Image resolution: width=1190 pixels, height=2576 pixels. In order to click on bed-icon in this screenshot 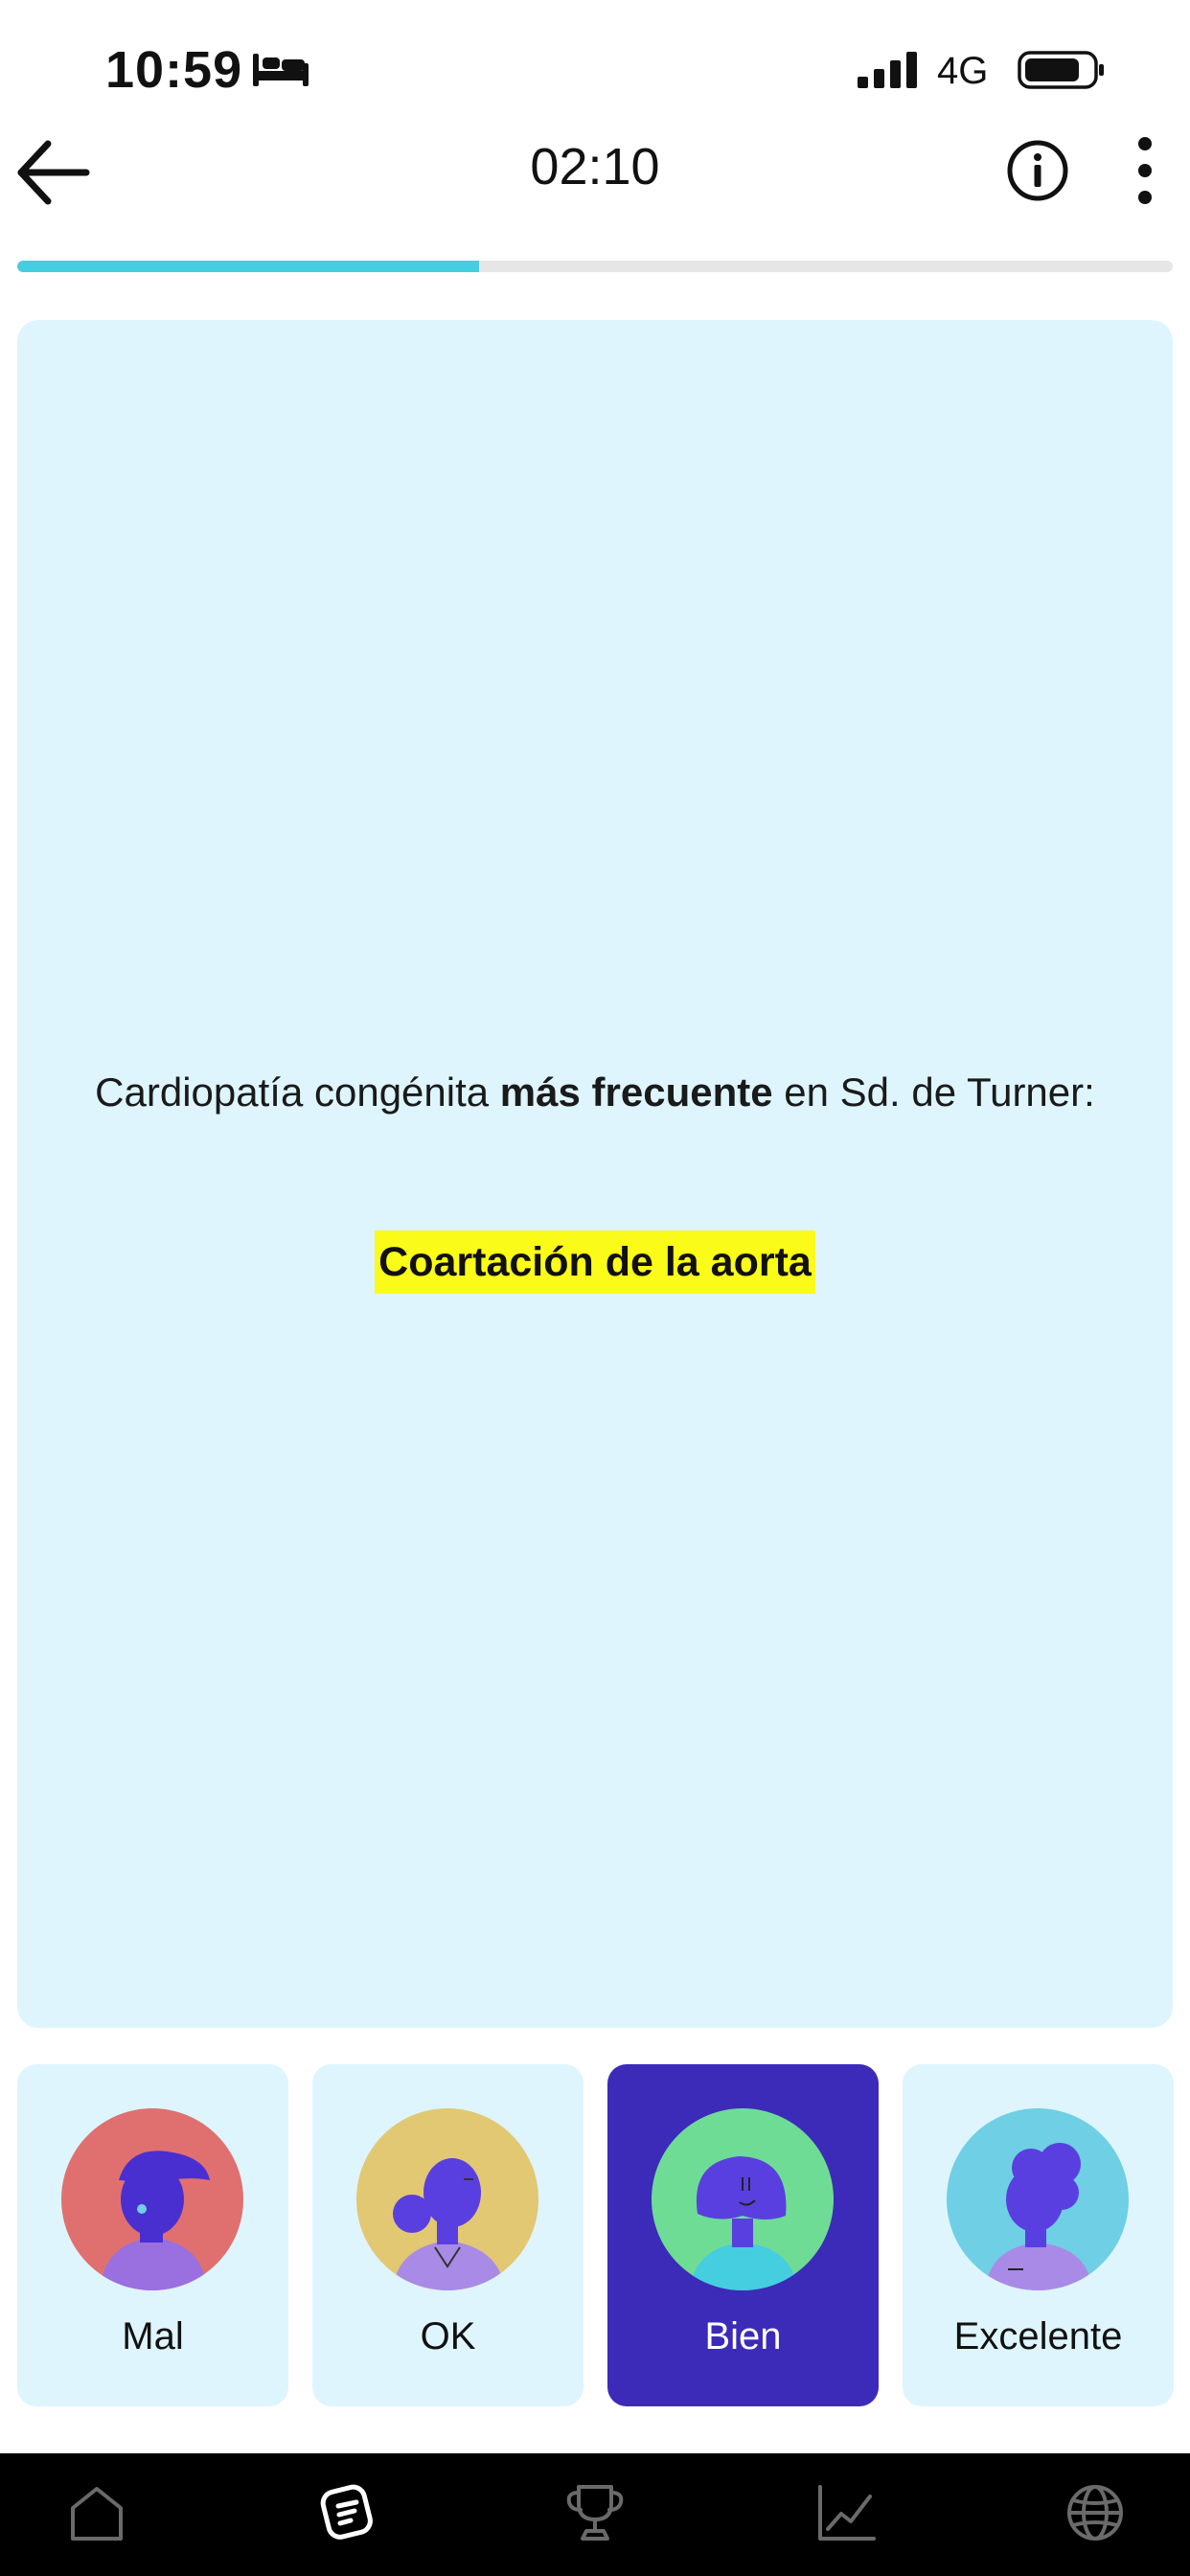, I will do `click(281, 70)`.